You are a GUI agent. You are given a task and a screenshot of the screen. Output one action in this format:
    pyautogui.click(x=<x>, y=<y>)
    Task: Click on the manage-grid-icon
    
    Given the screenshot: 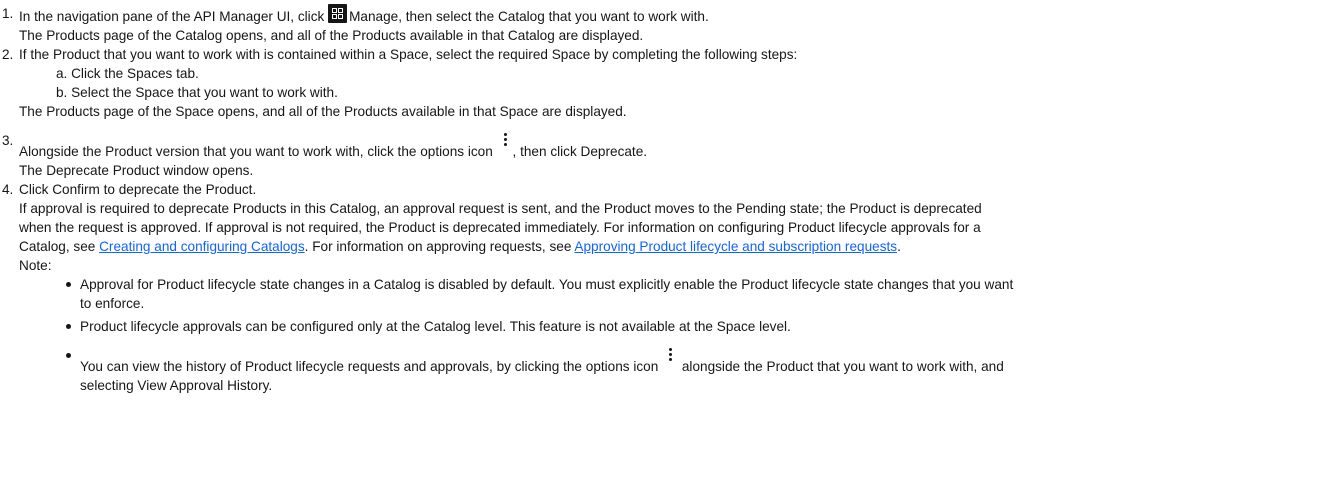 What is the action you would take?
    pyautogui.click(x=338, y=13)
    